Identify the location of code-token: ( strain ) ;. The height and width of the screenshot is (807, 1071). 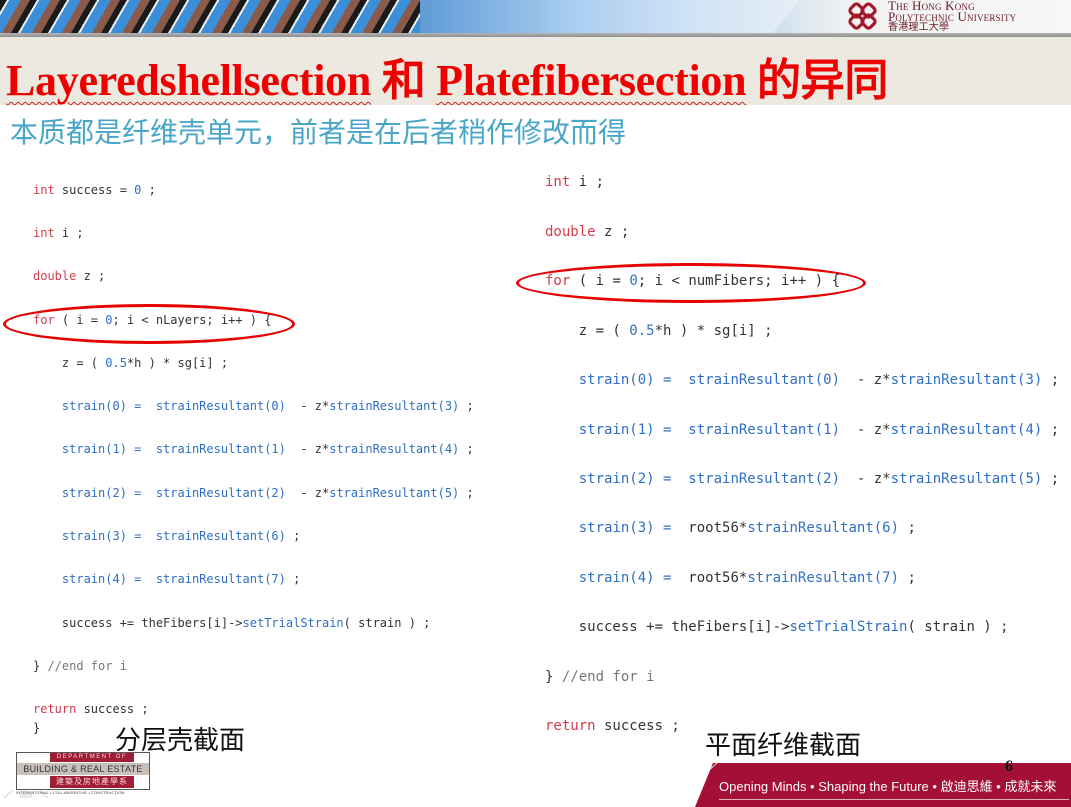
(387, 623).